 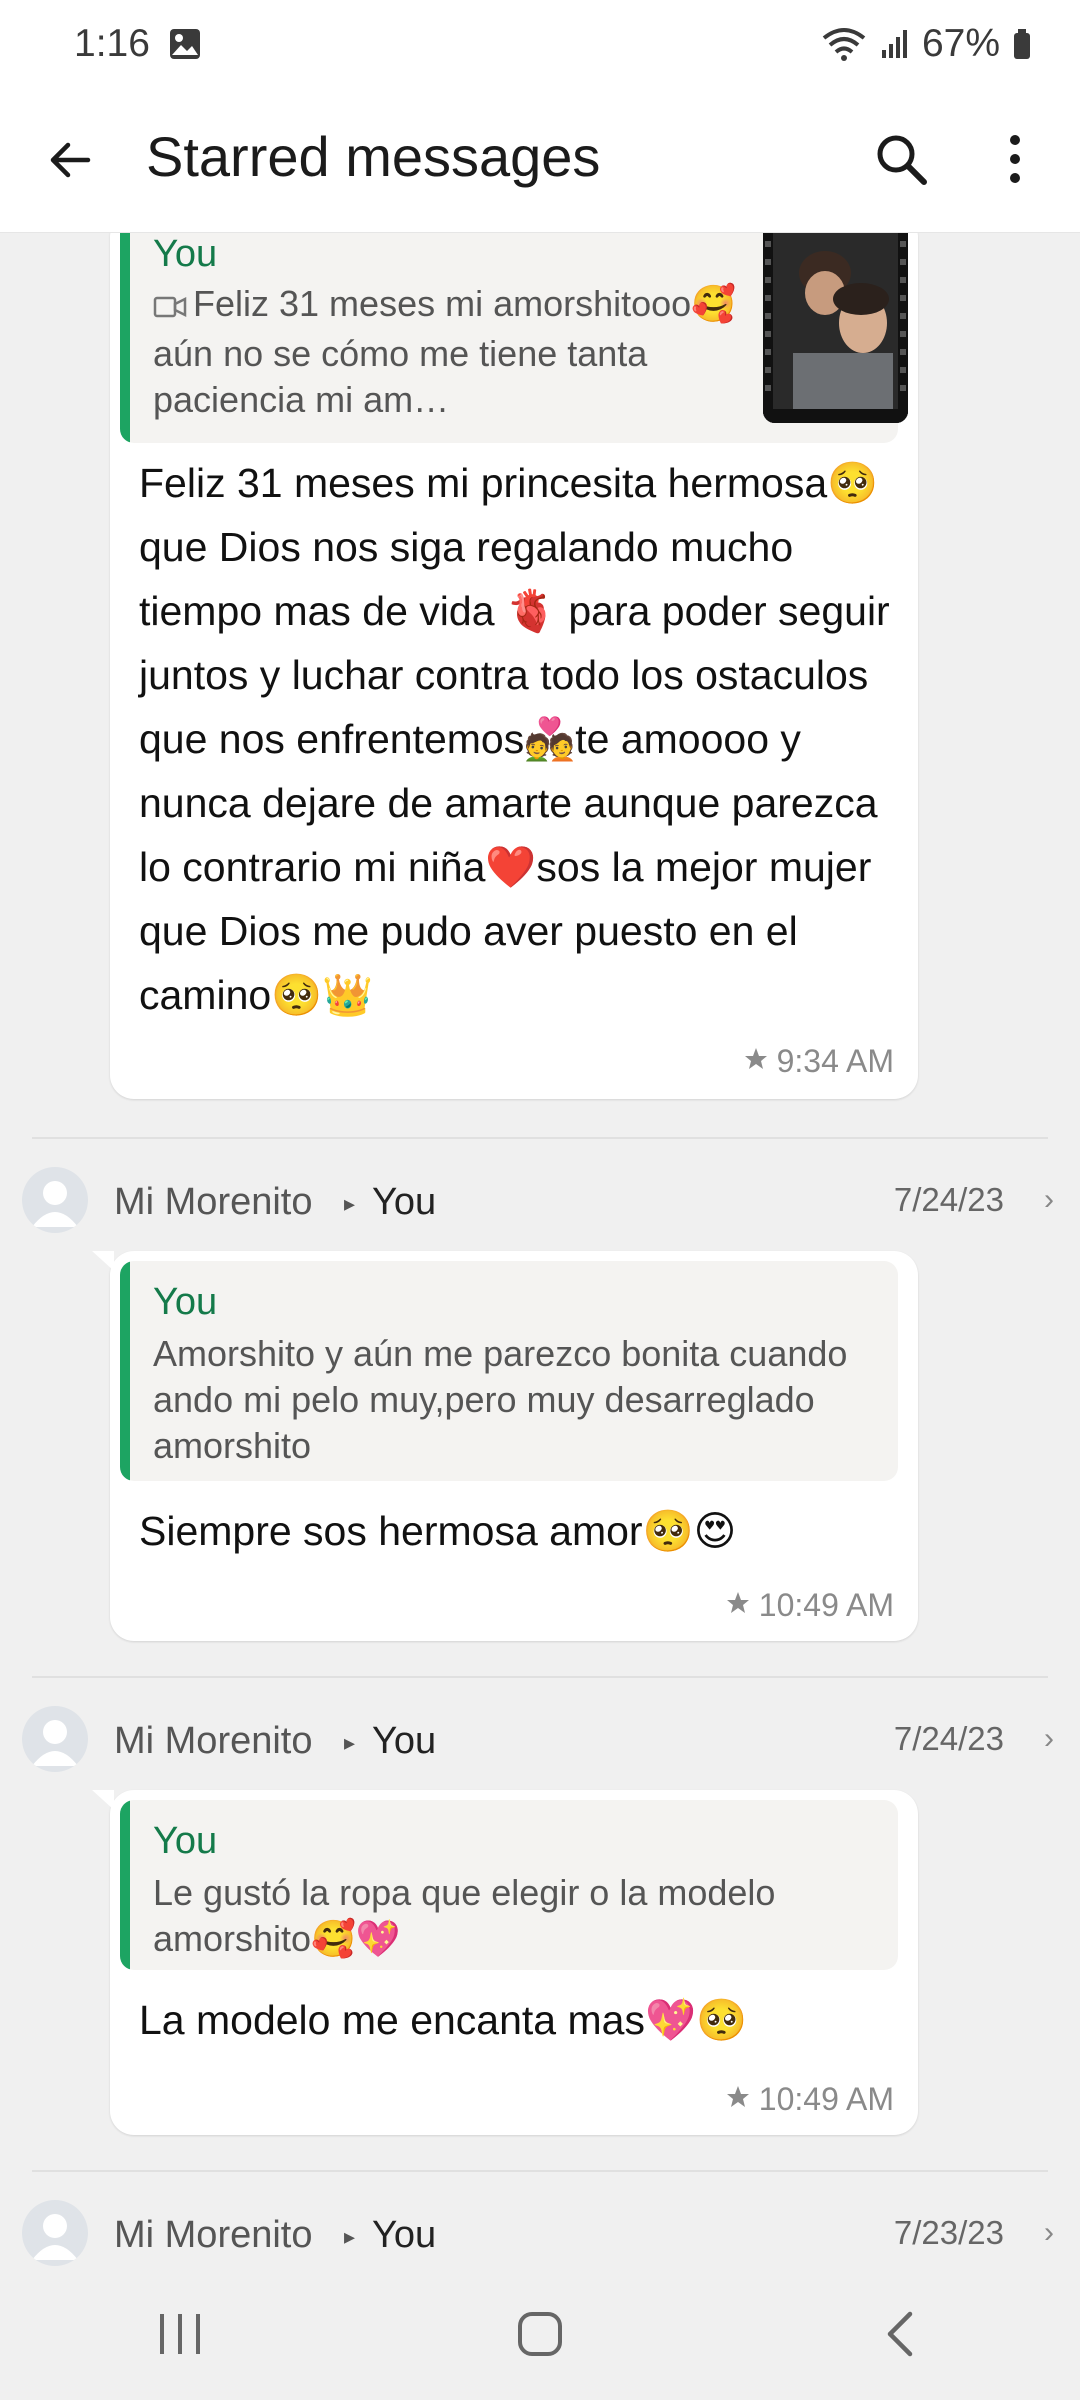 What do you see at coordinates (540, 44) in the screenshot?
I see `status-bar: 1:16 67%` at bounding box center [540, 44].